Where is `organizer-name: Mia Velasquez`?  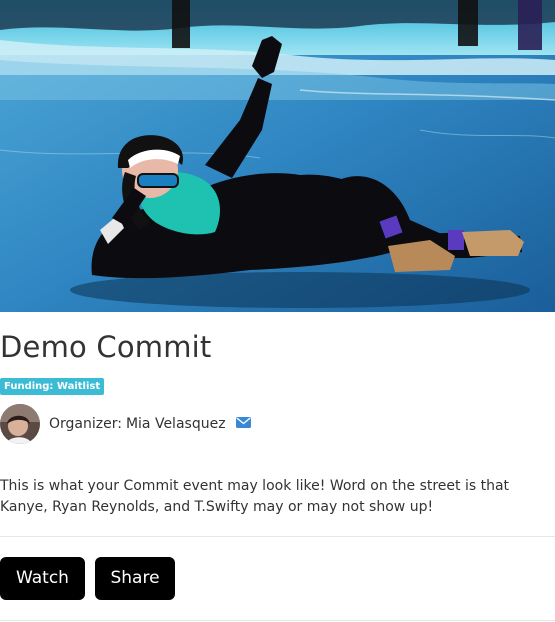
organizer-name: Mia Velasquez is located at coordinates (176, 424).